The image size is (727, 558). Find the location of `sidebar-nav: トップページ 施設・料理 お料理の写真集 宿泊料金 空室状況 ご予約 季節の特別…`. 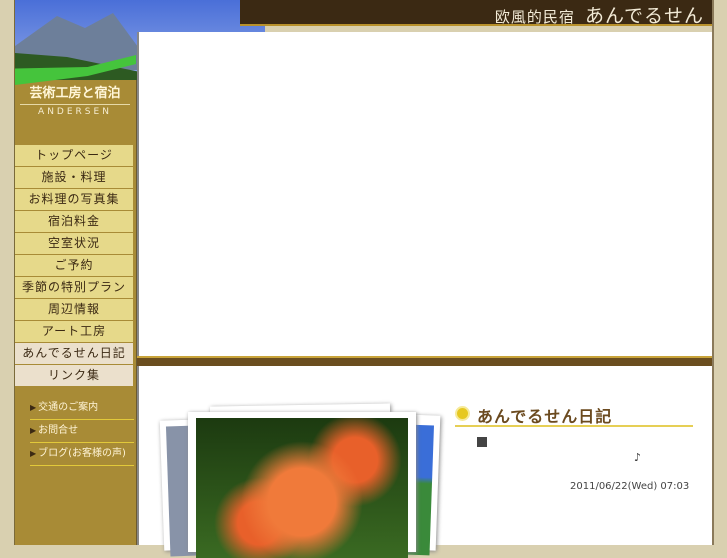

sidebar-nav: トップページ 施設・料理 お料理の写真集 宿泊料金 空室状況 ご予約 季節の特別… is located at coordinates (74, 266).